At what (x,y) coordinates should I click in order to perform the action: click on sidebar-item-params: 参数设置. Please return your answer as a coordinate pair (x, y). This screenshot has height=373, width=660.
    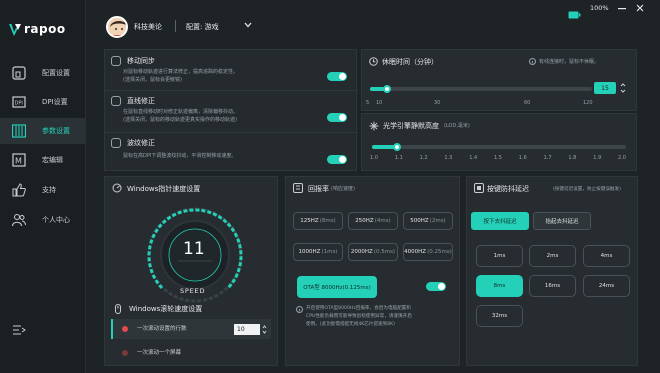
    Looking at the image, I should click on (43, 131).